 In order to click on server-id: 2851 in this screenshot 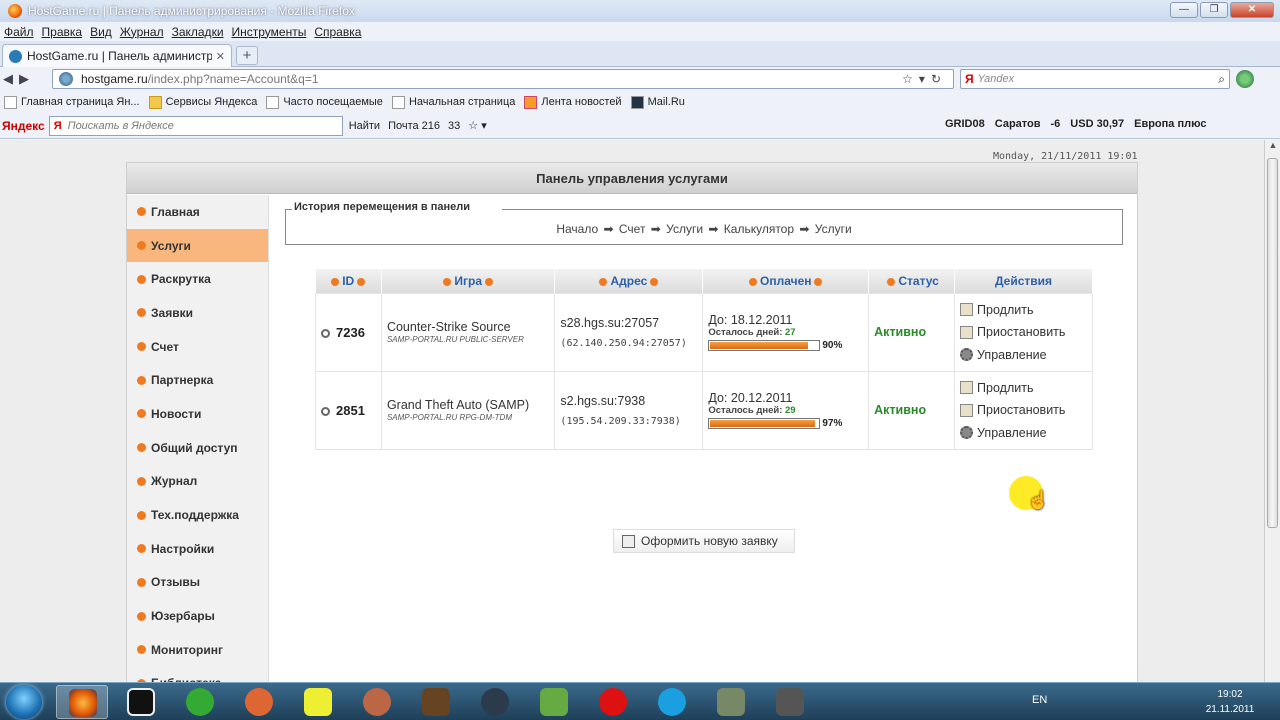, I will do `click(350, 410)`.